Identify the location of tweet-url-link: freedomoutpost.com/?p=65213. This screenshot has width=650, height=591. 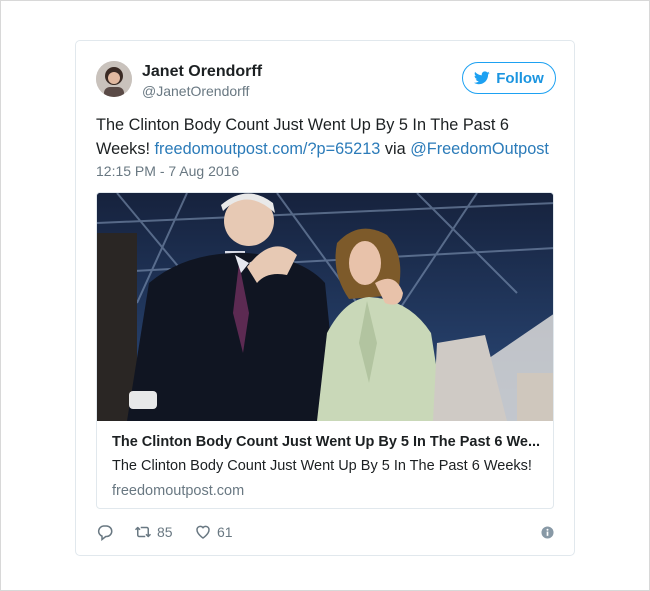
(268, 149).